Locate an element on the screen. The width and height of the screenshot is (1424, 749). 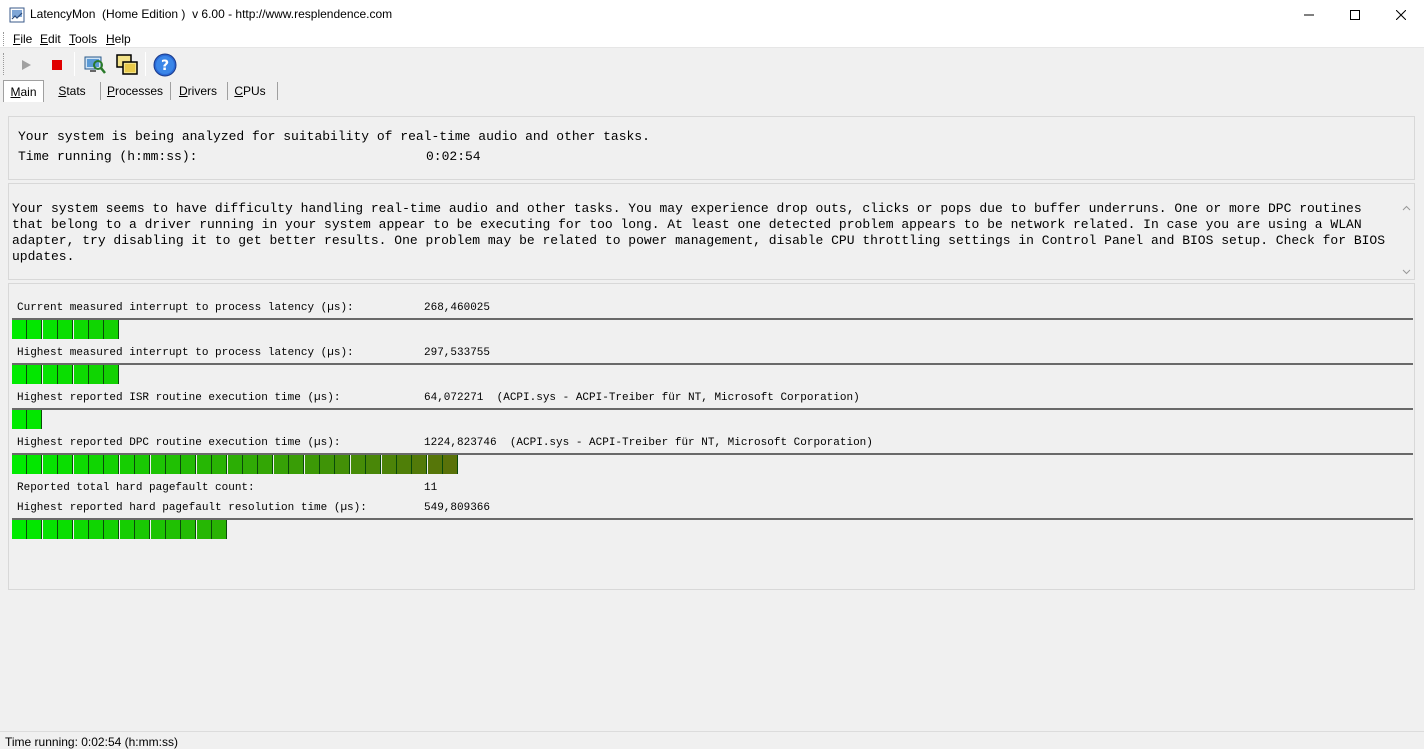
help-icon: ? is located at coordinates (165, 65).